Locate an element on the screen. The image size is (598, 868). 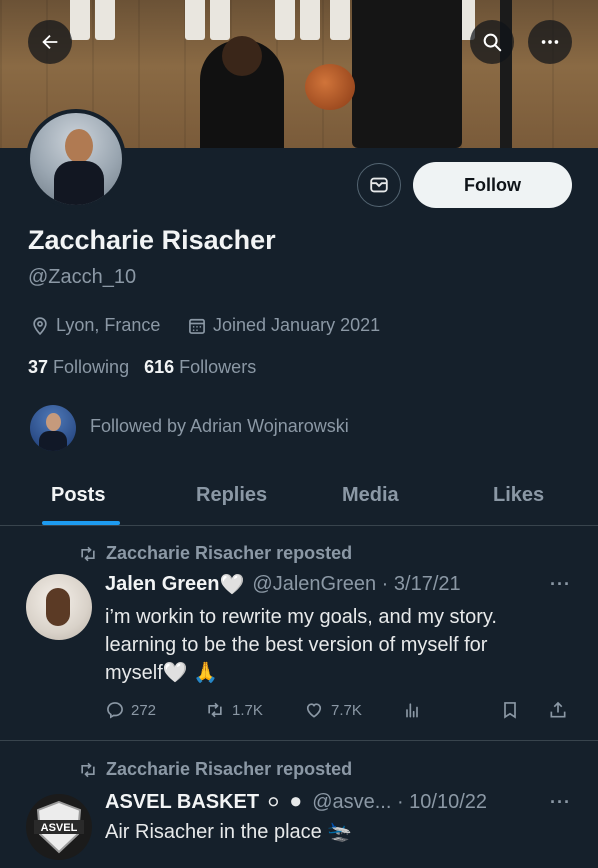
bookmark-icon is located at coordinates (510, 710).